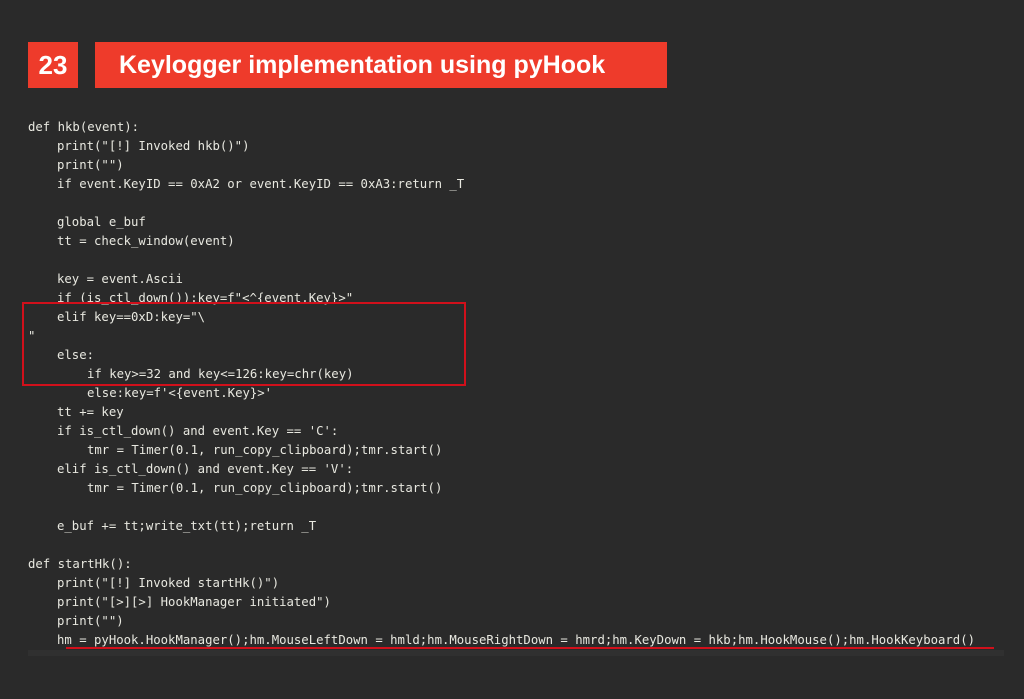 The height and width of the screenshot is (699, 1024). I want to click on code-line: print("[!] Invoked startHk()"), so click(168, 583).